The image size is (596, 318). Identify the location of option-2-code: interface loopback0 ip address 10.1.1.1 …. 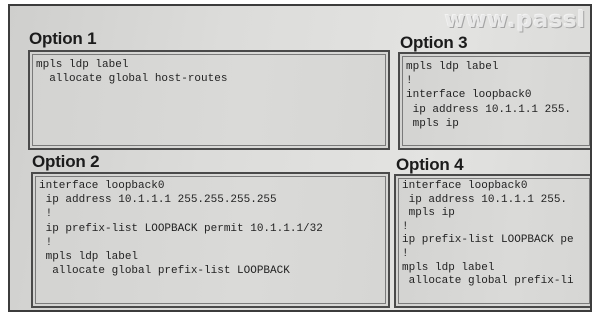
(181, 228).